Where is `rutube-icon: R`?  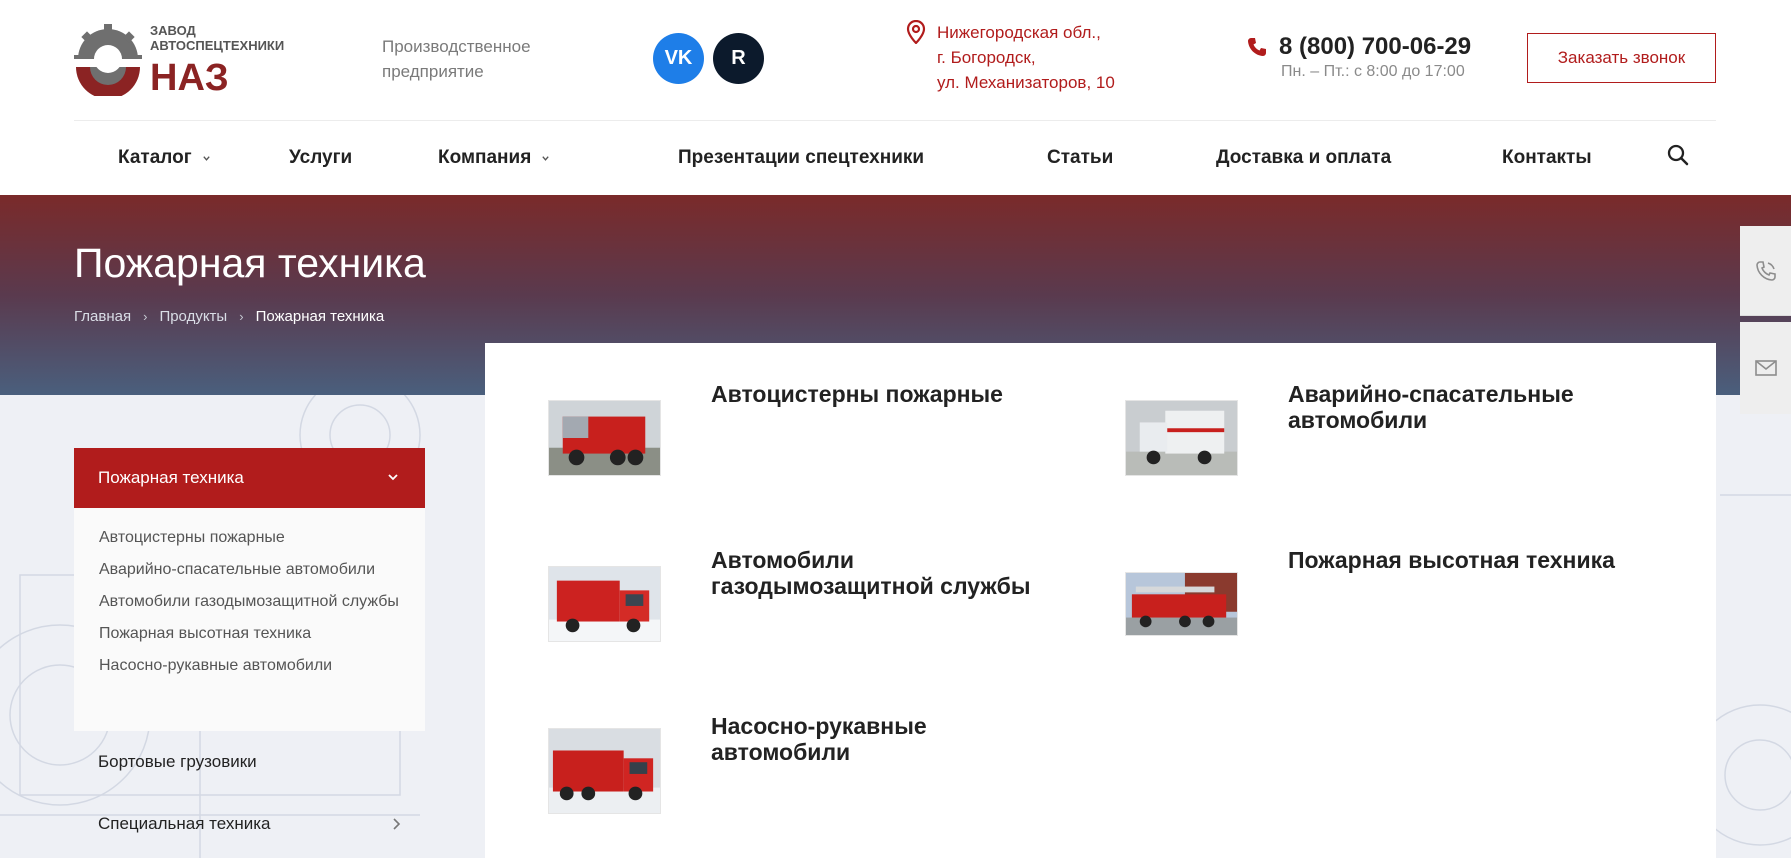
rutube-icon: R is located at coordinates (738, 58).